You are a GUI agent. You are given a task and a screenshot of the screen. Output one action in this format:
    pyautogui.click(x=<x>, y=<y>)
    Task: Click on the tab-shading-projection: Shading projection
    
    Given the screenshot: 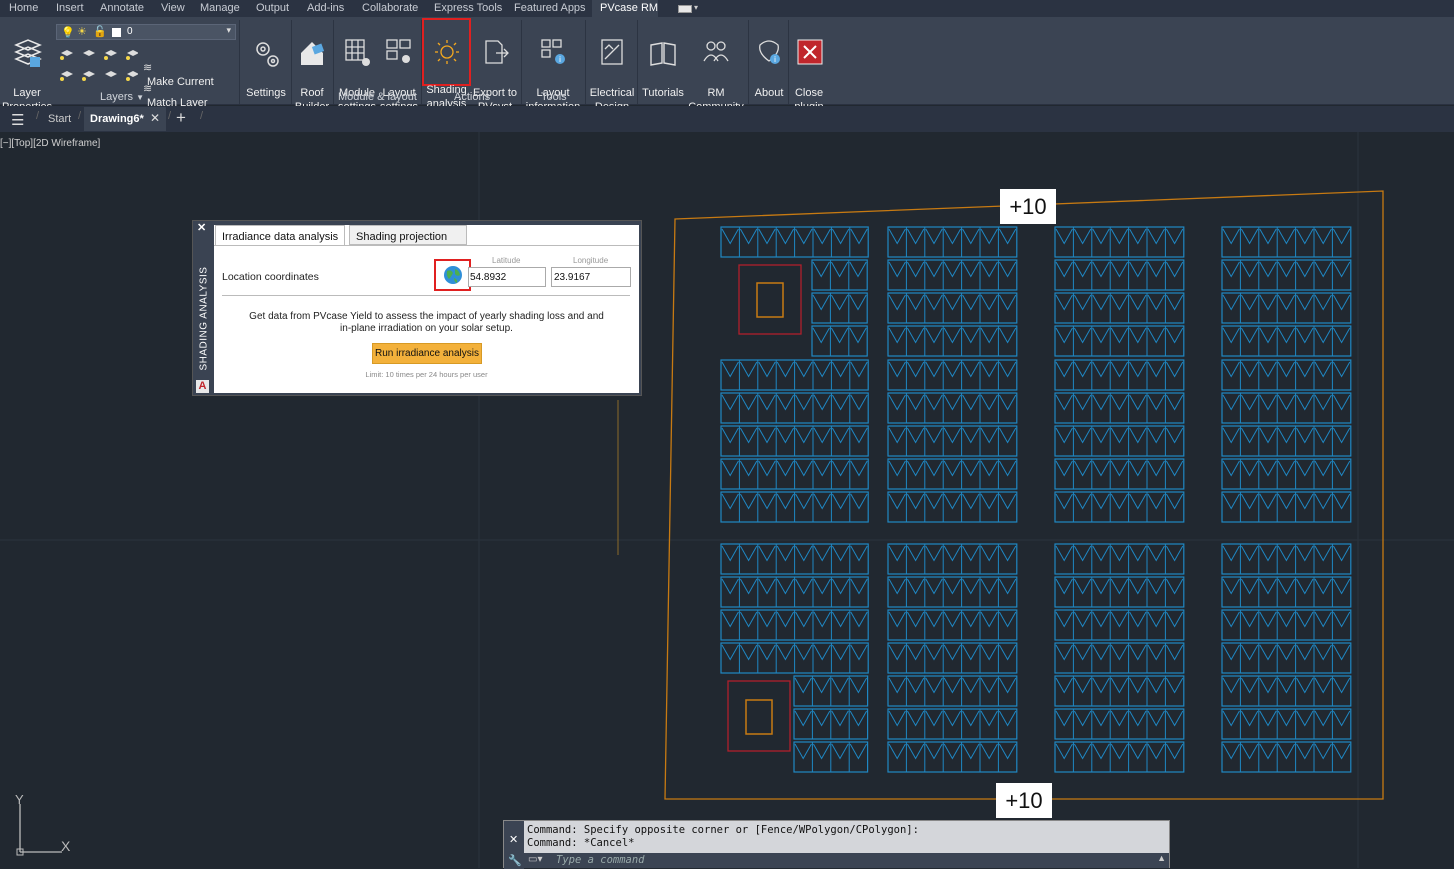 What is the action you would take?
    pyautogui.click(x=408, y=235)
    